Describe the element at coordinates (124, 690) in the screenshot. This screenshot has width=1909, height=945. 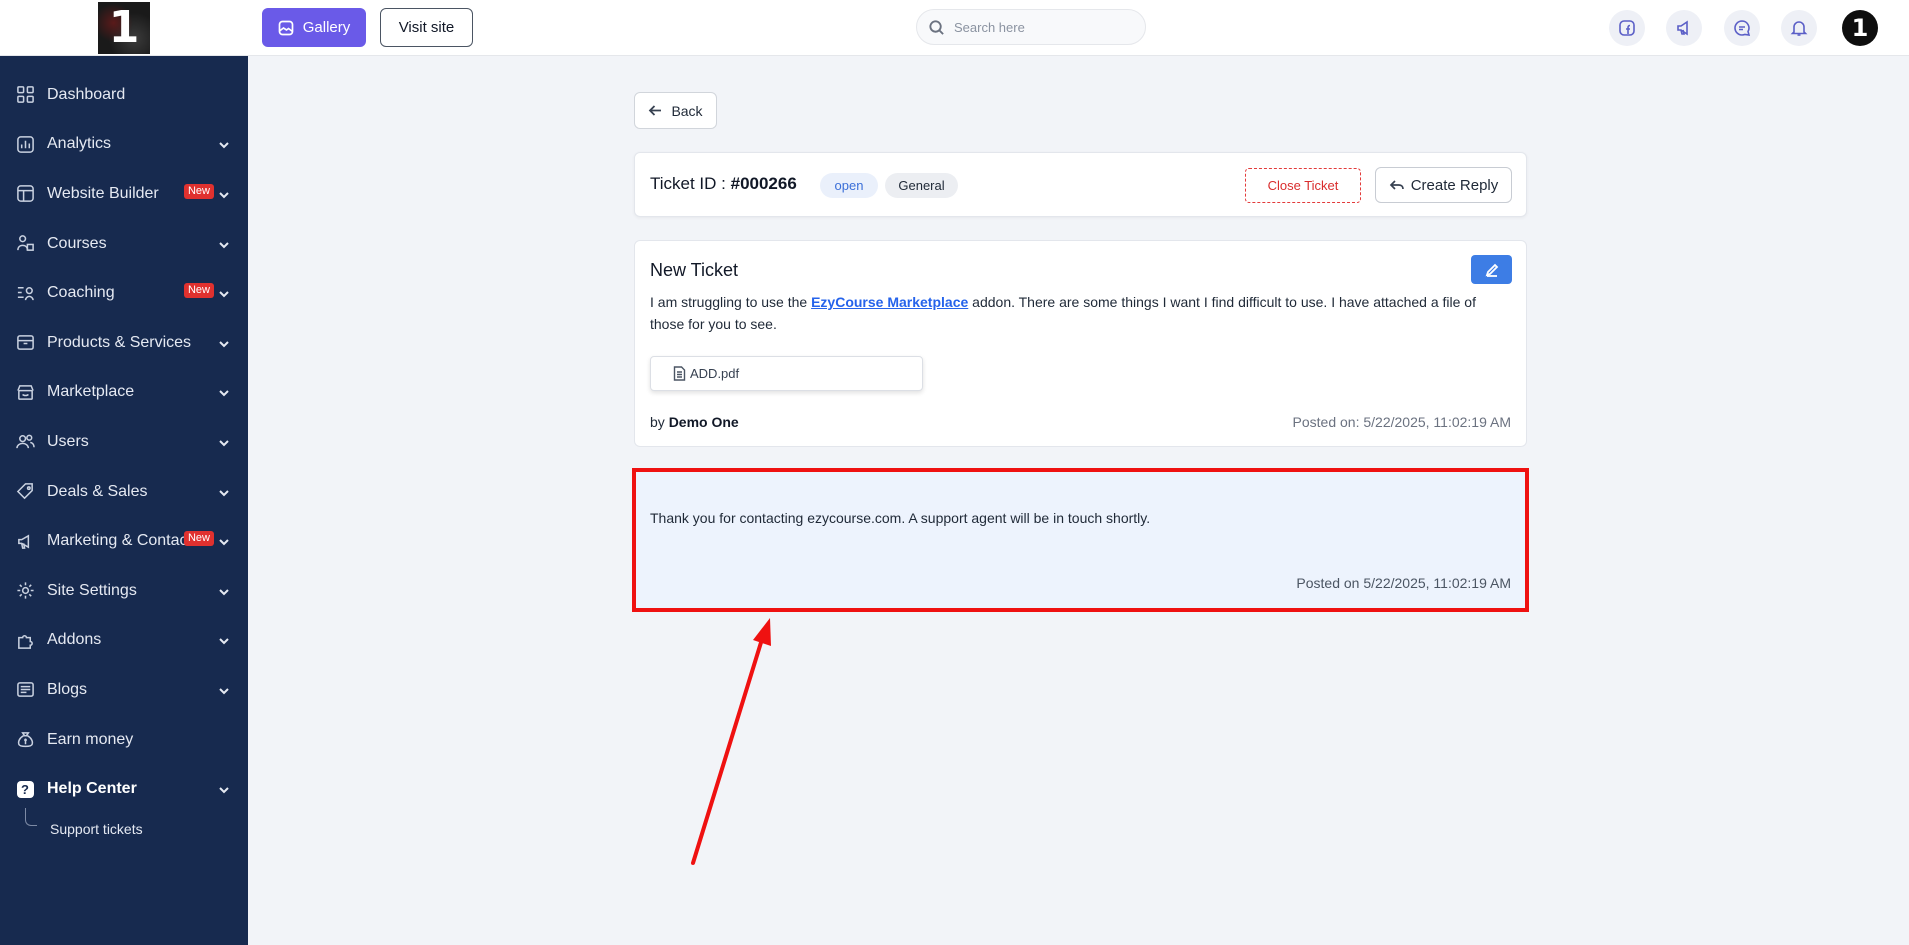
I see `sidebar-item-blogs: Blogs` at that location.